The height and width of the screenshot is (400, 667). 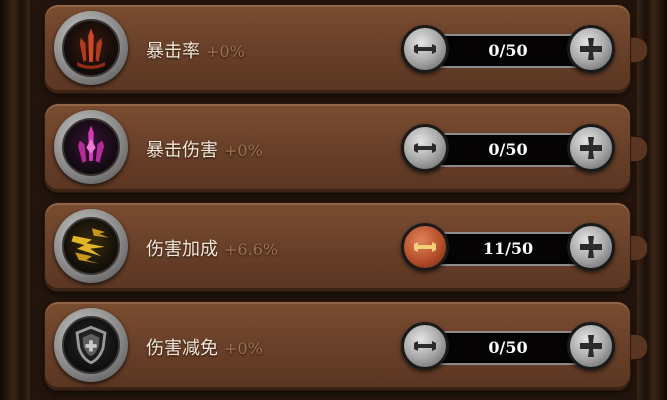 What do you see at coordinates (91, 246) in the screenshot?
I see `damage-bonus-lightning-icon` at bounding box center [91, 246].